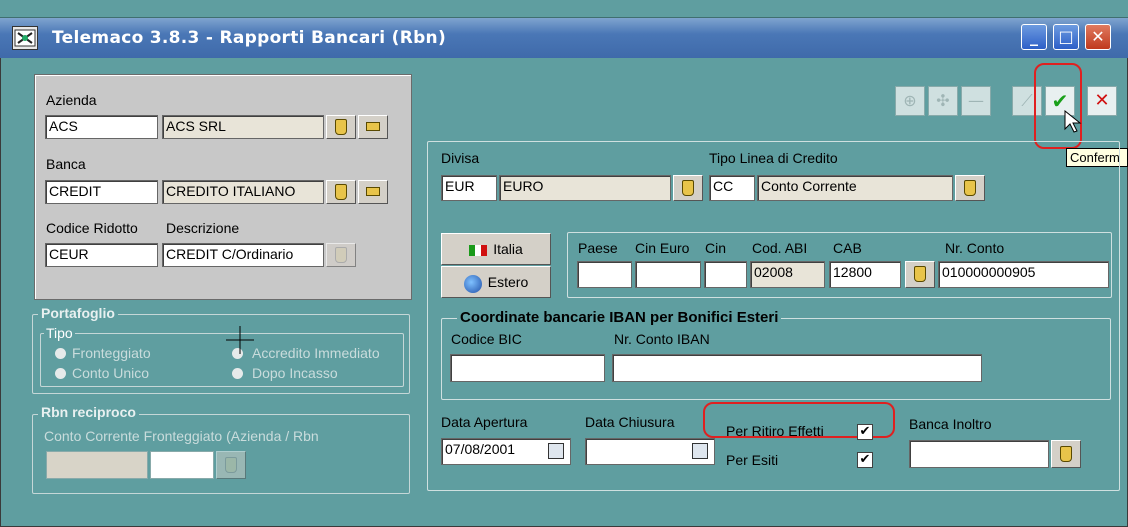 This screenshot has width=1128, height=527. What do you see at coordinates (688, 188) in the screenshot?
I see `divisa-lookup-hand-icon` at bounding box center [688, 188].